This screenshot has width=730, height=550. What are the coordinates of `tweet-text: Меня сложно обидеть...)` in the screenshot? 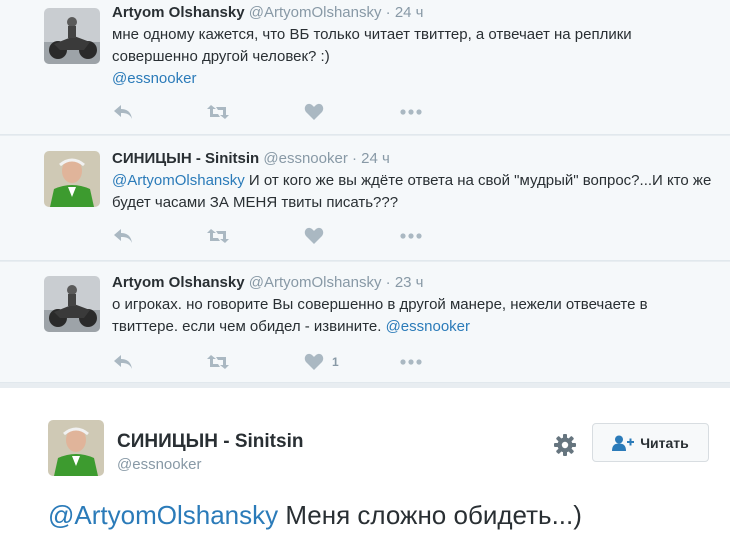 It's located at (430, 515).